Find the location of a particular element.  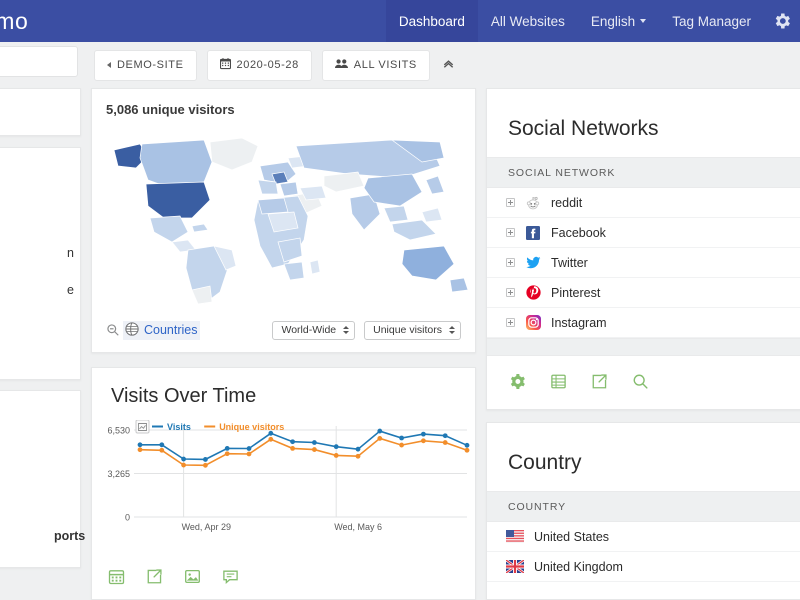

chevron-up-icon is located at coordinates (448, 65).